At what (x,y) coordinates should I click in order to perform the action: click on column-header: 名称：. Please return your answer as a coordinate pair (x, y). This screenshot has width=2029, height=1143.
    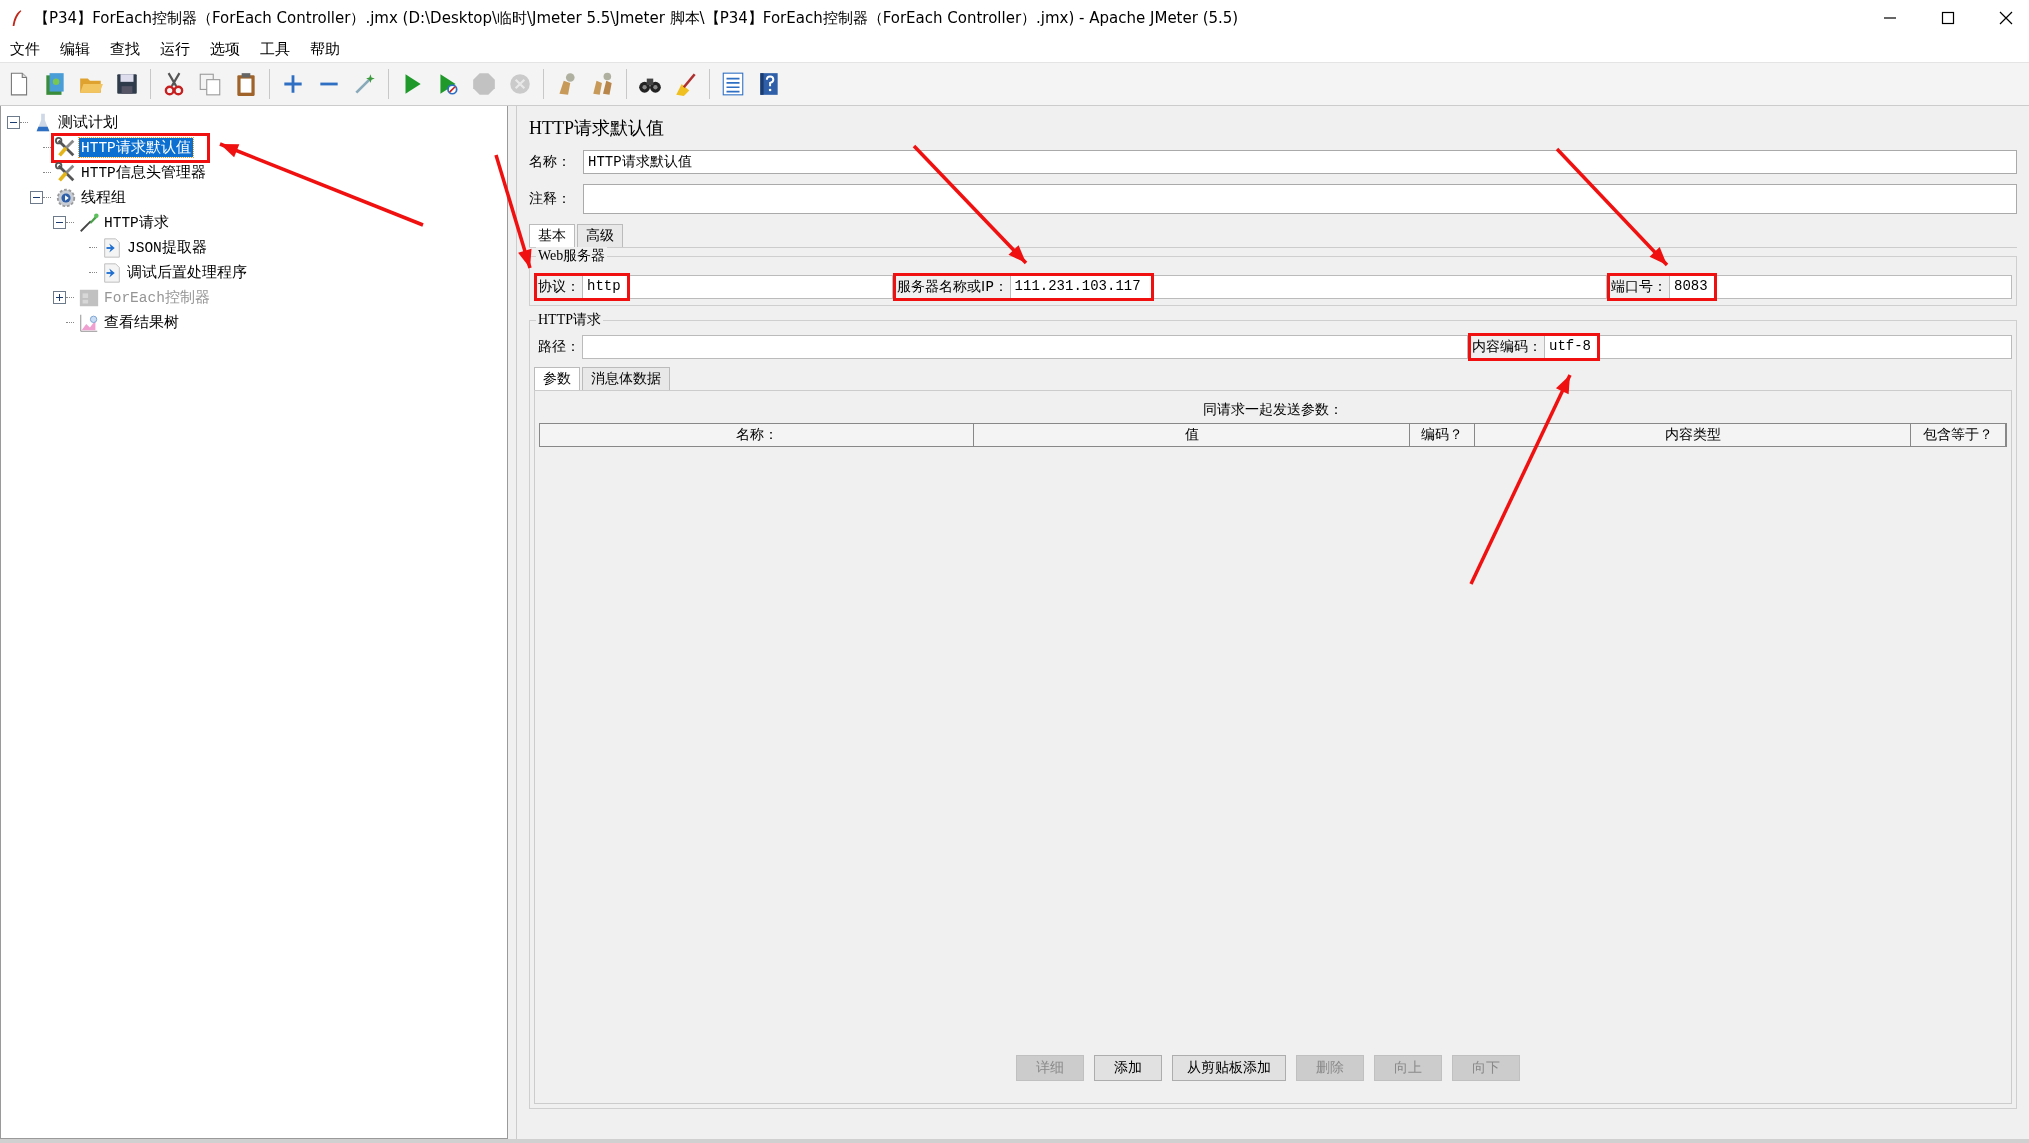
    Looking at the image, I should click on (757, 435).